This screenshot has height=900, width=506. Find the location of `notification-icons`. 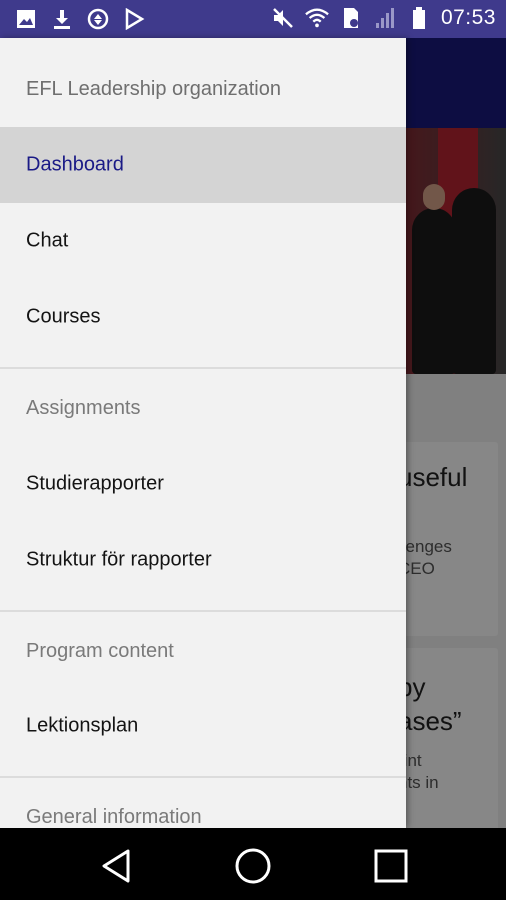

notification-icons is located at coordinates (80, 19).